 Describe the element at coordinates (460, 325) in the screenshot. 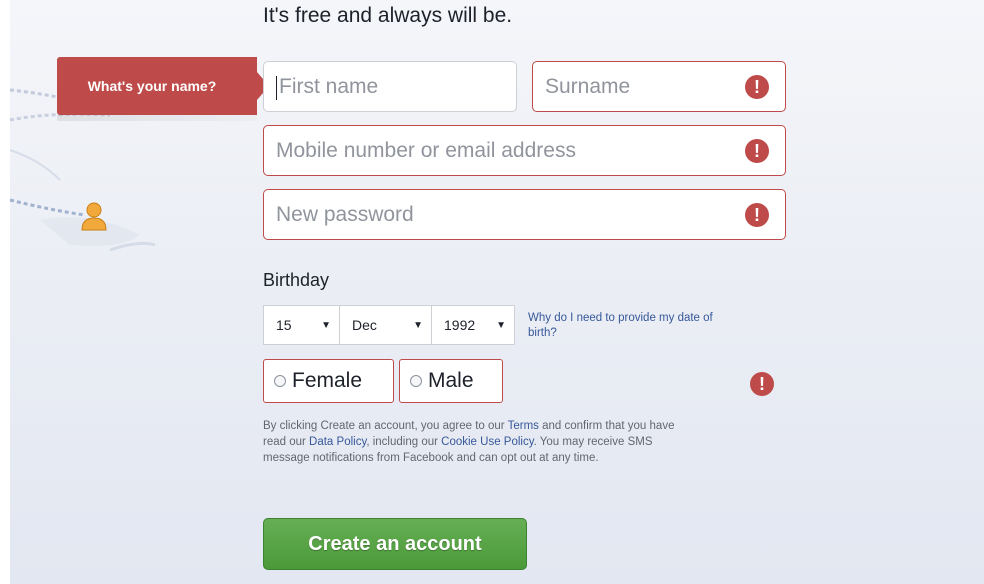

I see `year-value: 1992` at that location.